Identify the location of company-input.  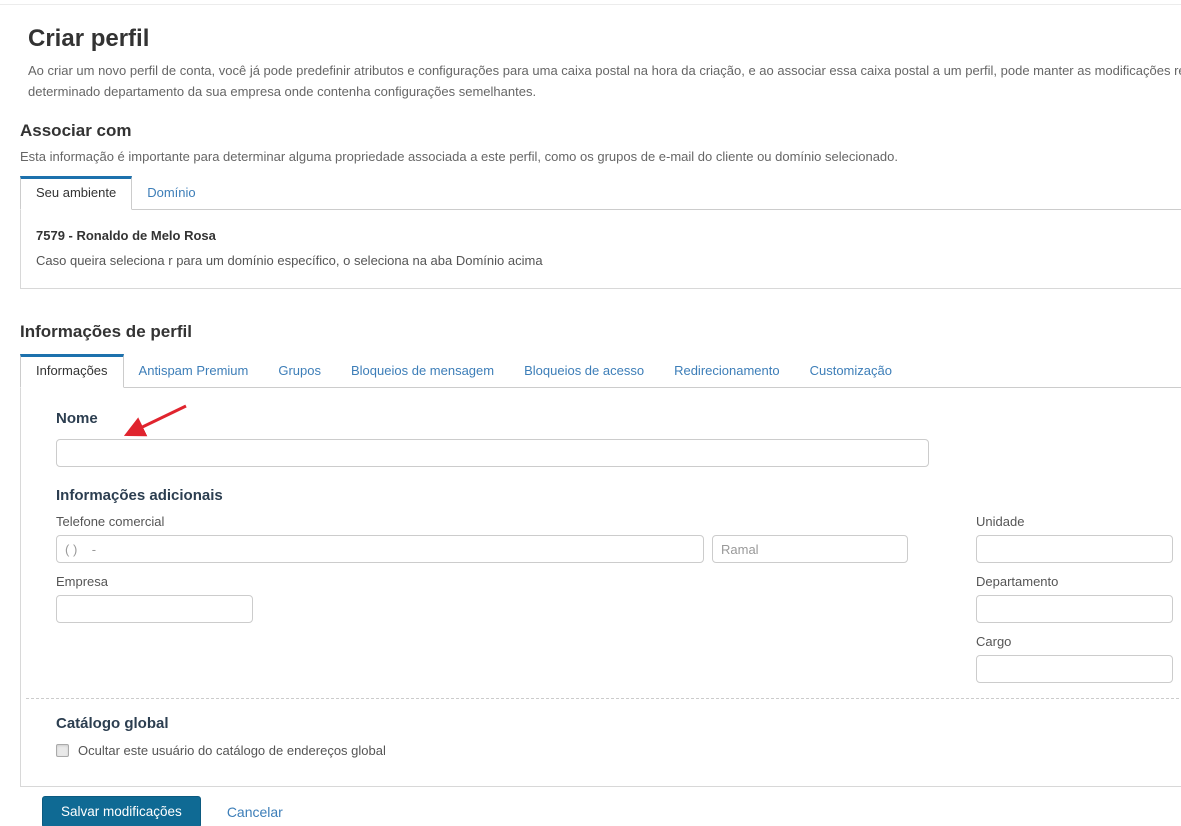
(154, 609).